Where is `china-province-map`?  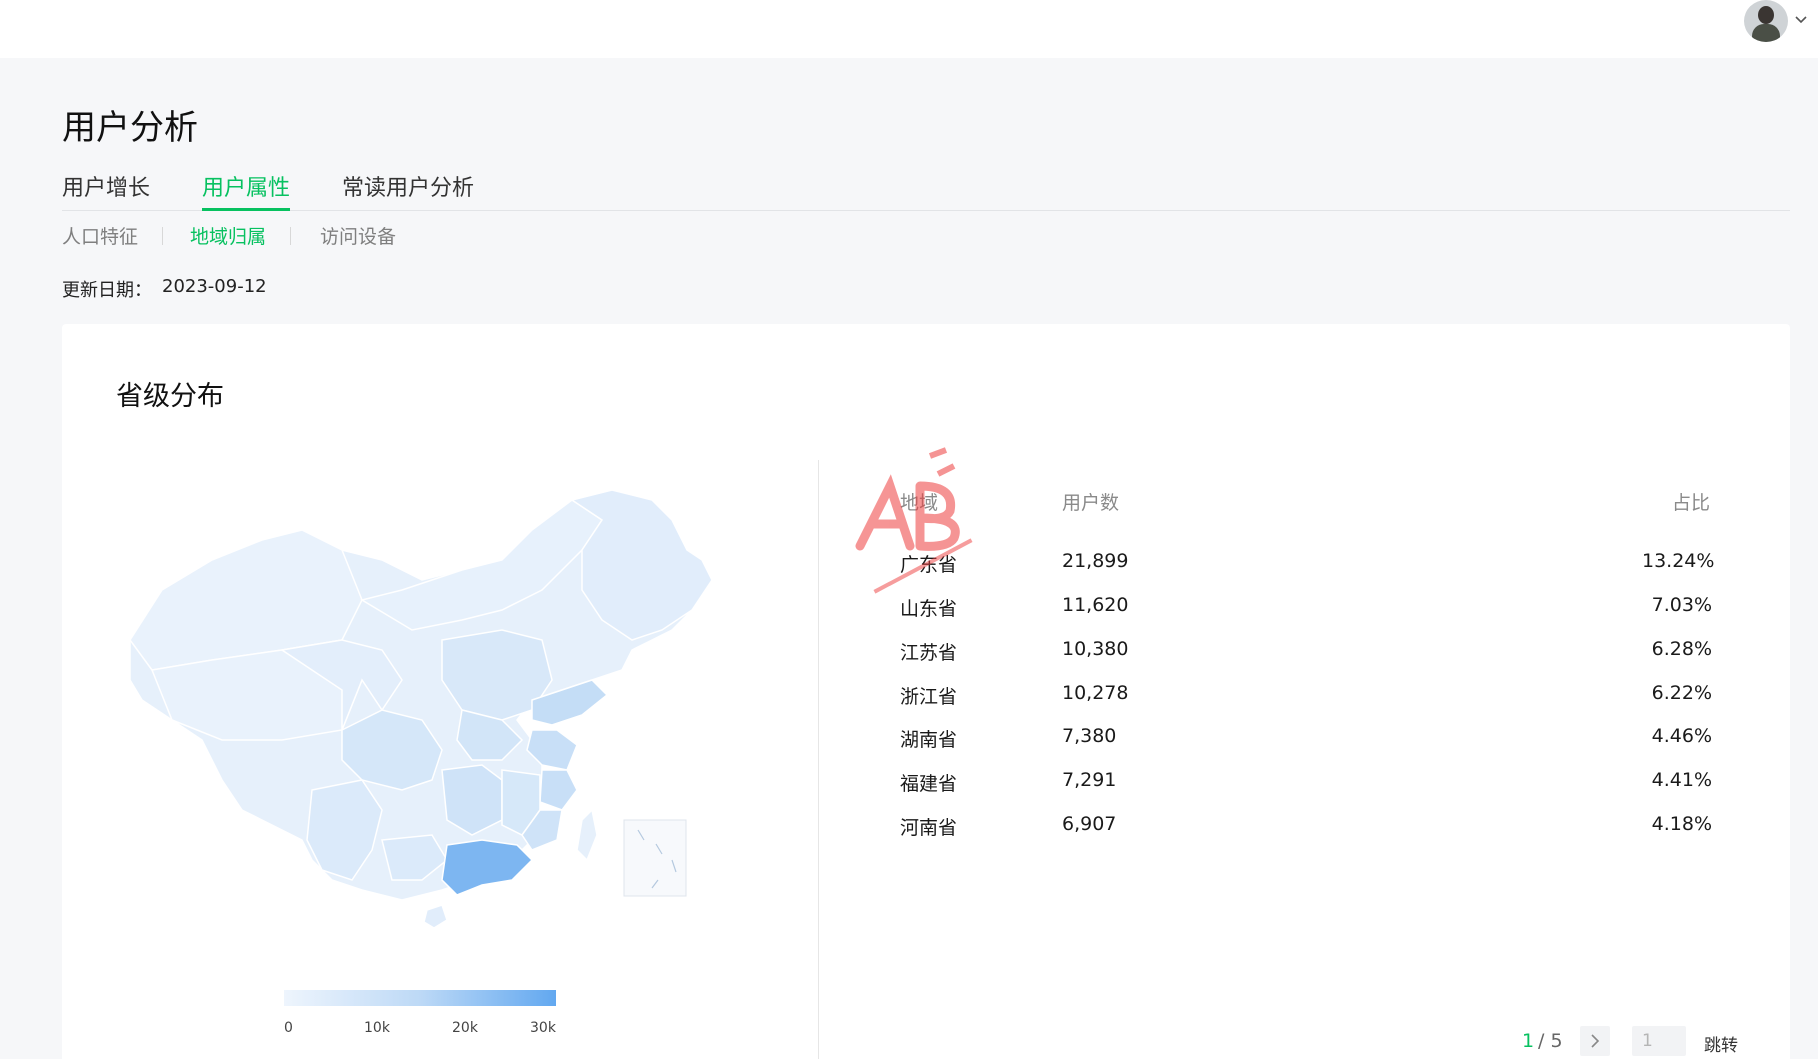
china-province-map is located at coordinates (421, 709).